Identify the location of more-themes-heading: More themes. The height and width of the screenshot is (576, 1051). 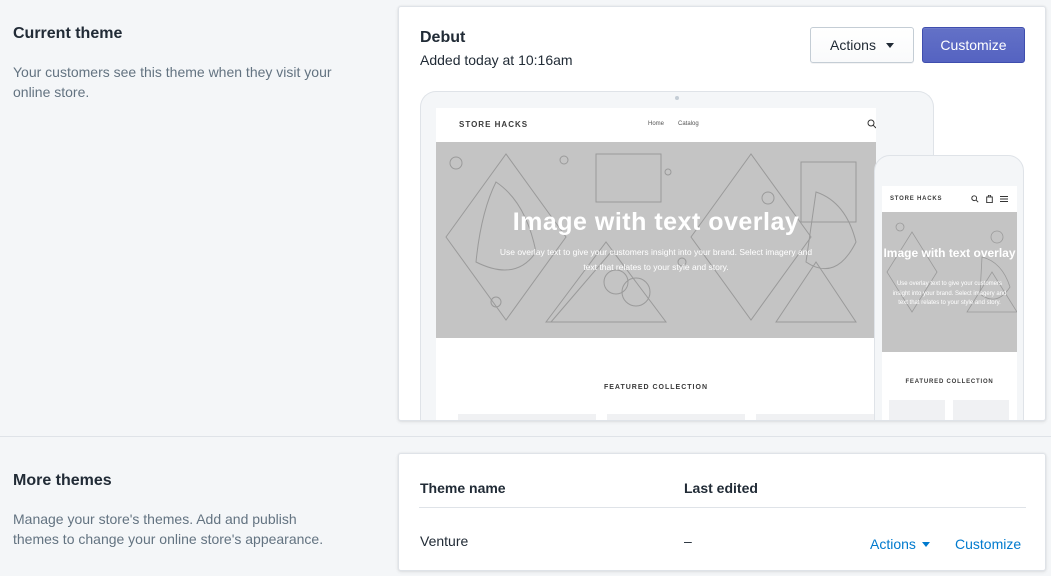
(62, 480).